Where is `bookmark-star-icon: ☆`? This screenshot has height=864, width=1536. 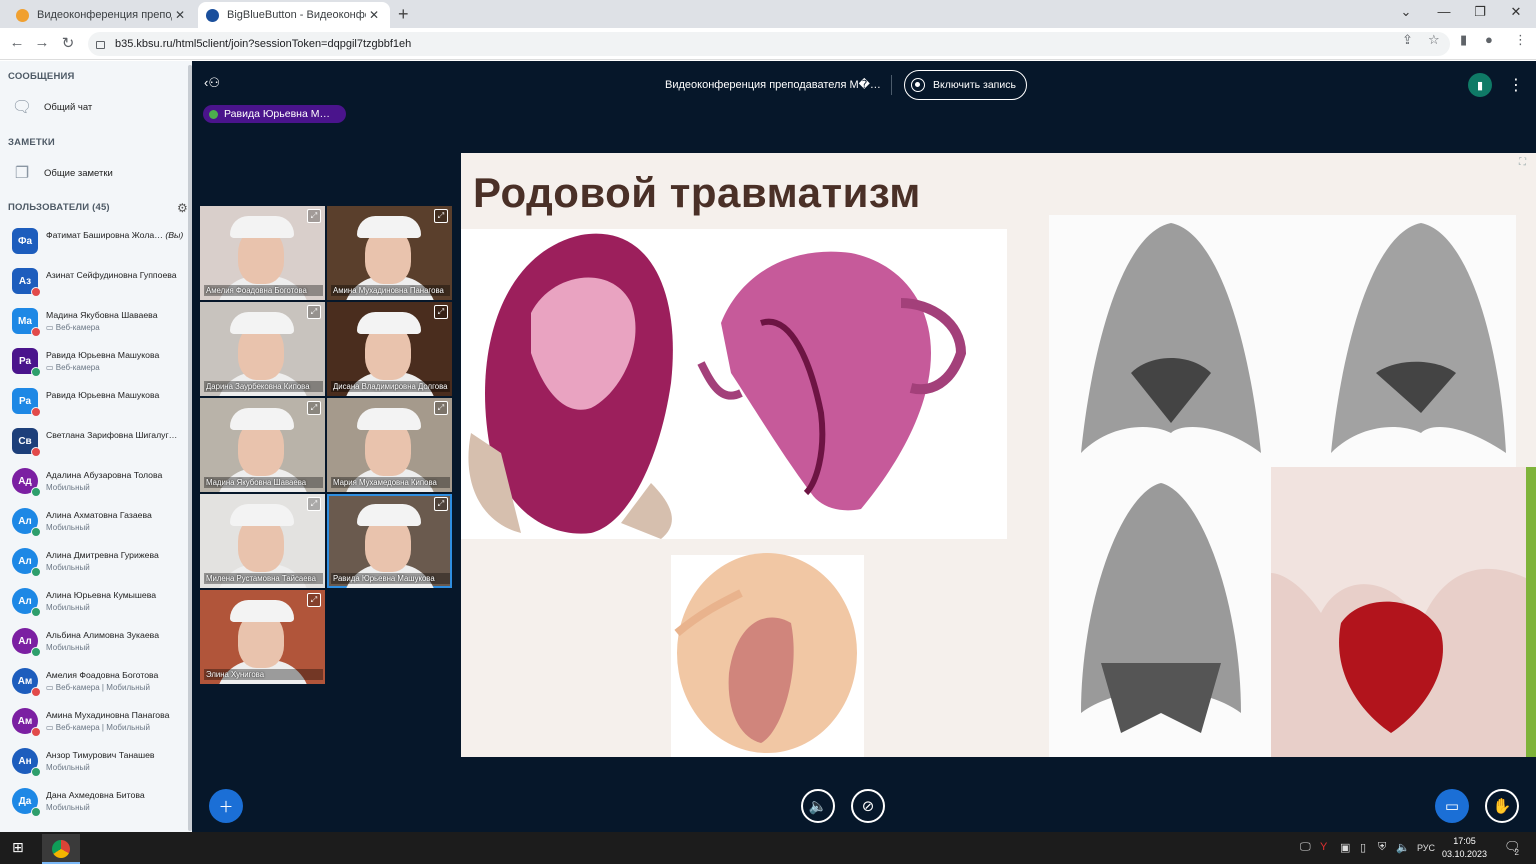
bookmark-star-icon: ☆ is located at coordinates (1434, 40).